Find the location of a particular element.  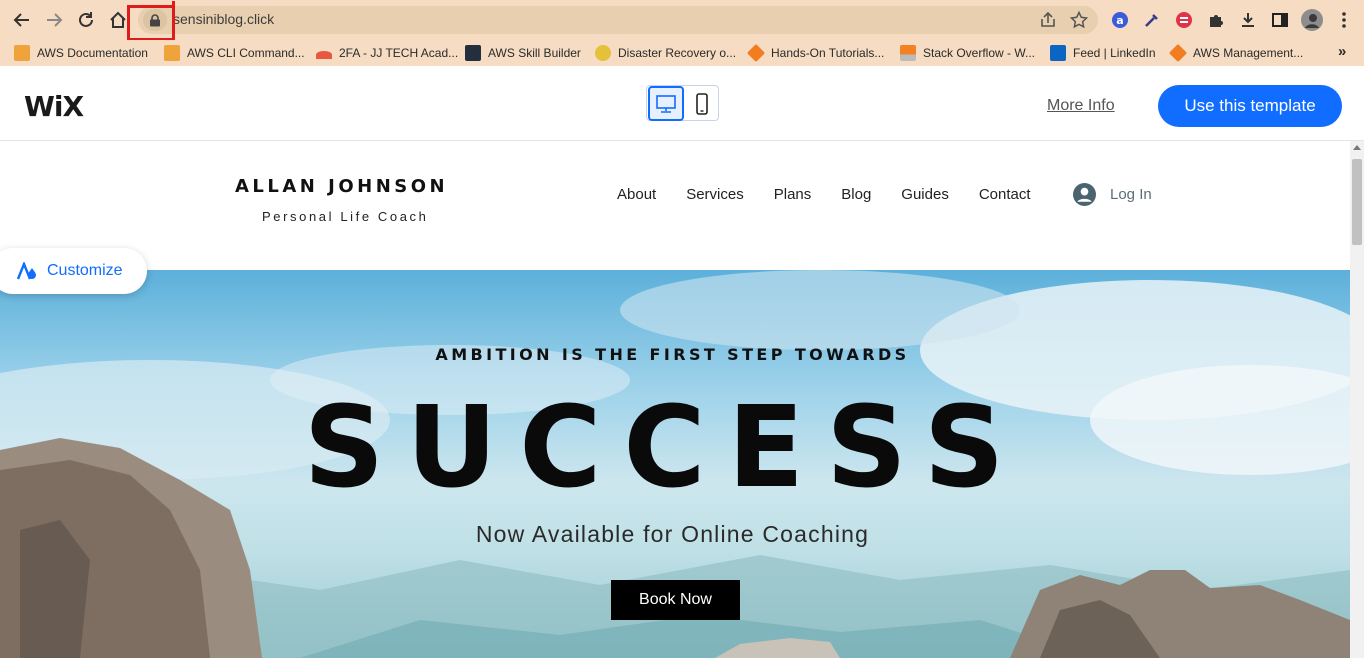

forward-arrow-icon is located at coordinates (55, 20).